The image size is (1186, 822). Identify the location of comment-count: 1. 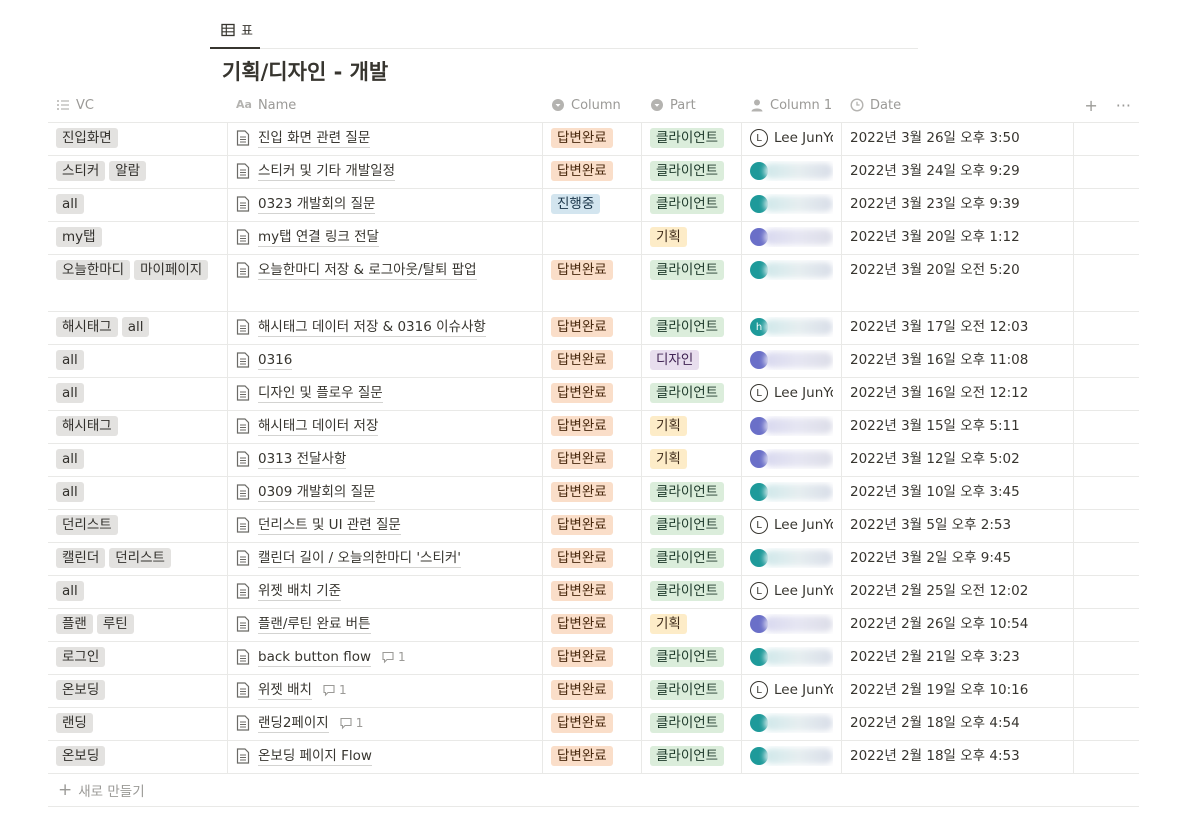
(334, 690).